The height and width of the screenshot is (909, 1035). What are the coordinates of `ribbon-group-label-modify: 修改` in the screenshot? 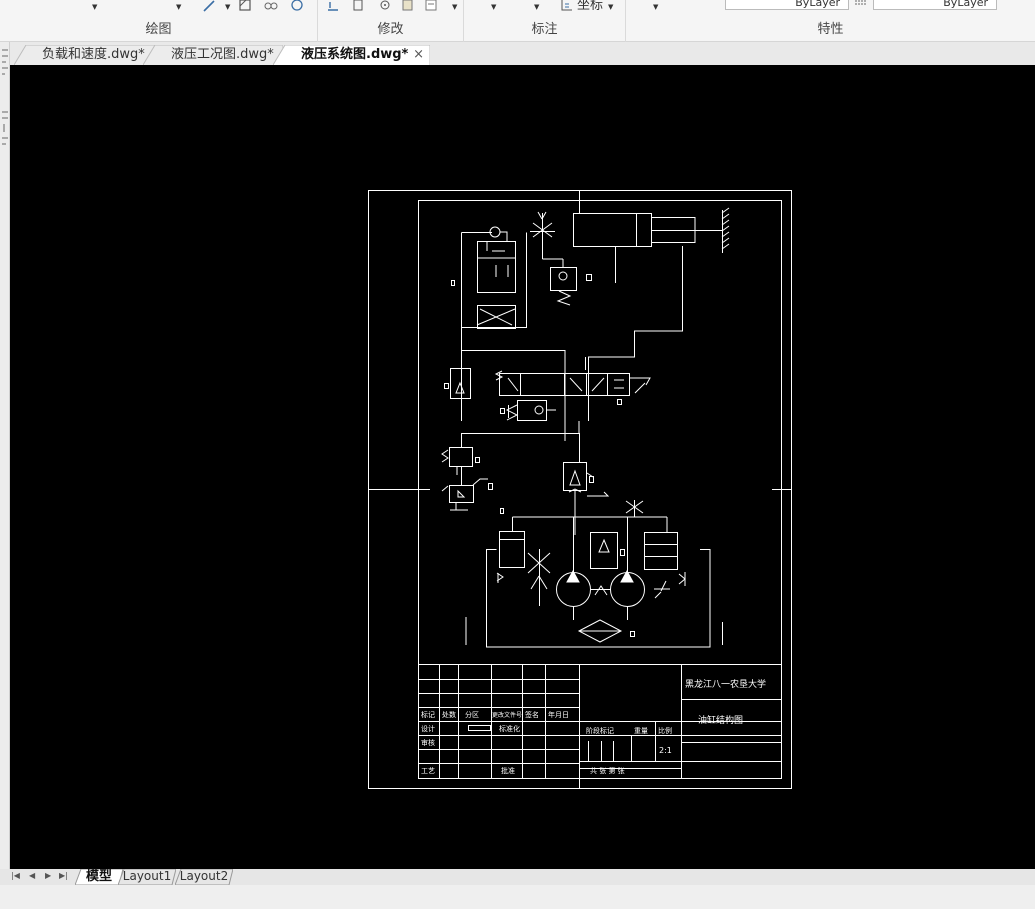 It's located at (390, 29).